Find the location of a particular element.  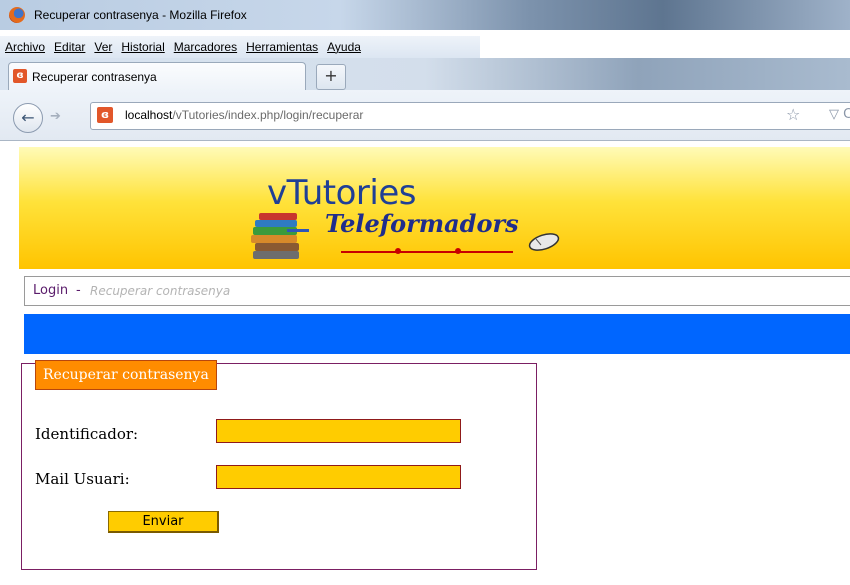

tab-label: Recuperar contrasenya is located at coordinates (94, 77).